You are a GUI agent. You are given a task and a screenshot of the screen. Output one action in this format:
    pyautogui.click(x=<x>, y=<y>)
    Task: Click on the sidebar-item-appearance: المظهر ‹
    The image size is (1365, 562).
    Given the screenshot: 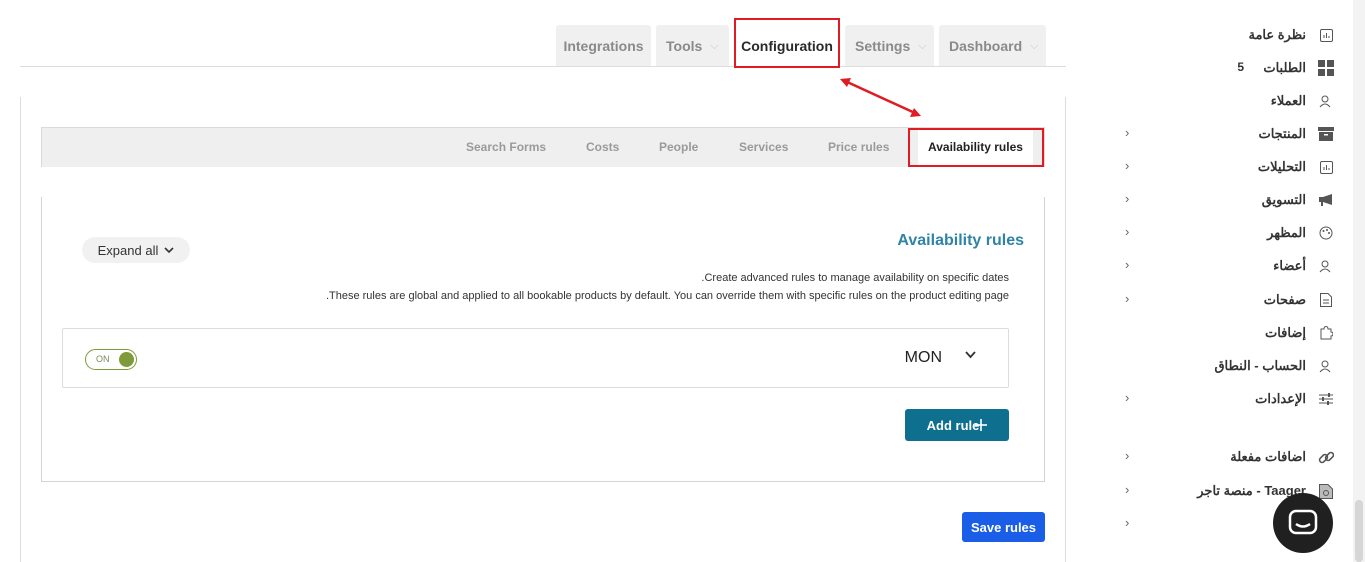 What is the action you would take?
    pyautogui.click(x=1216, y=233)
    